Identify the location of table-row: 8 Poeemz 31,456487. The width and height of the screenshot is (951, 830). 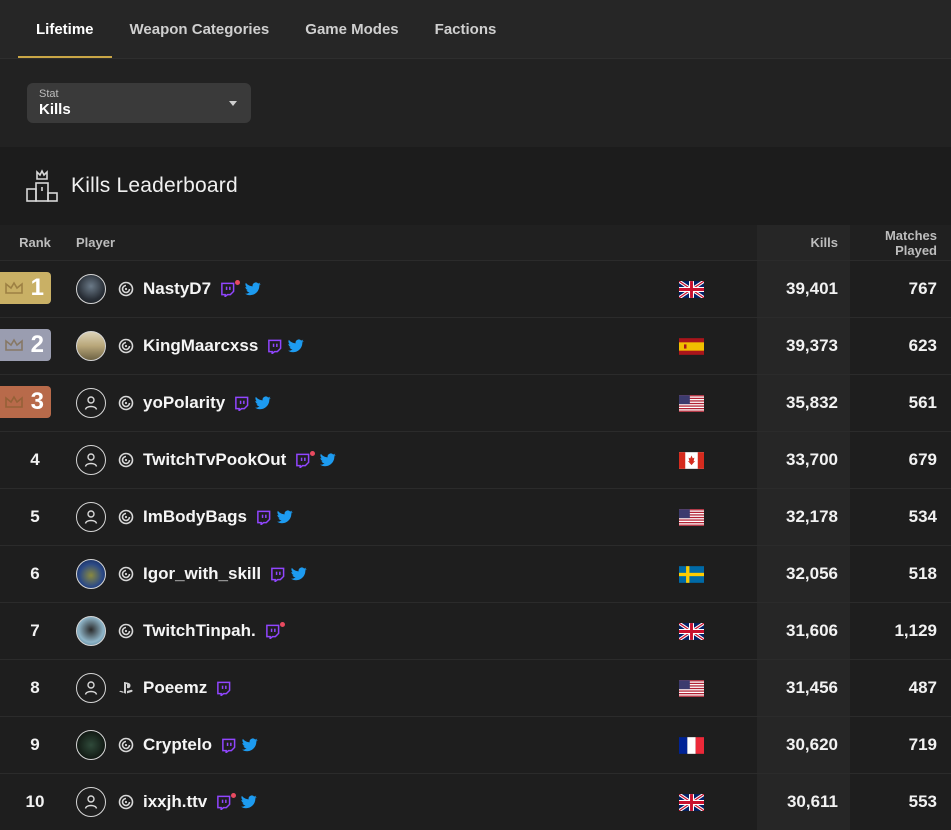
(475, 688).